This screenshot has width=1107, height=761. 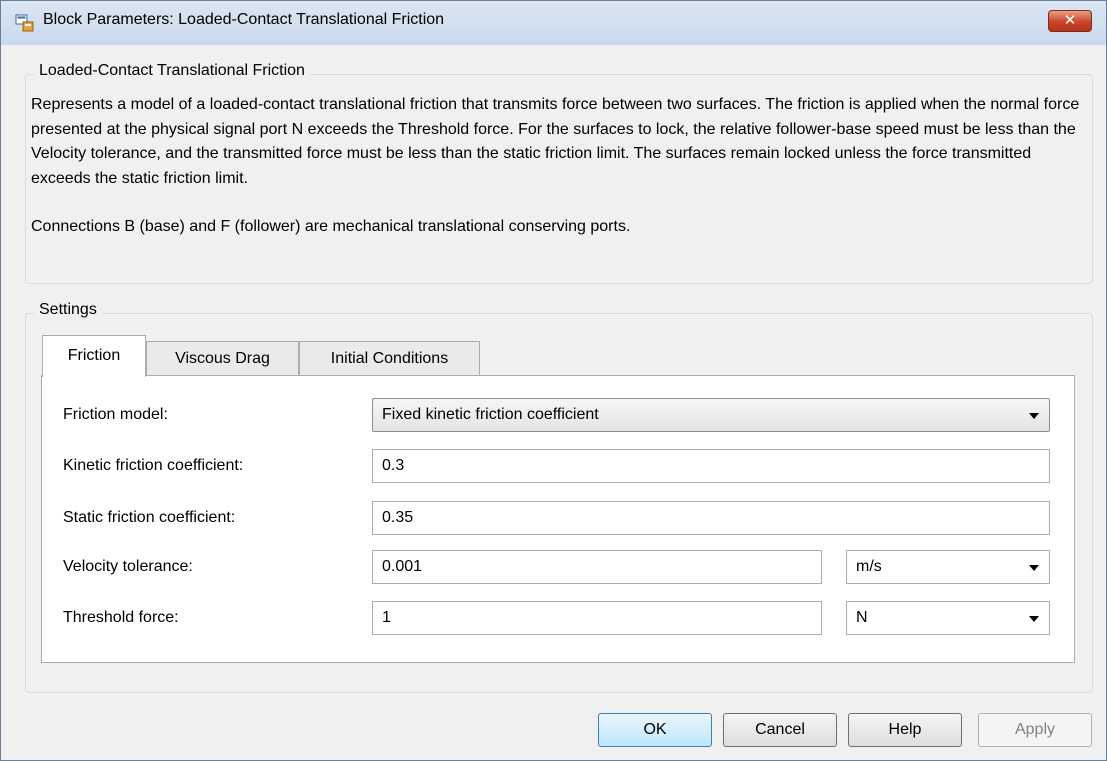 What do you see at coordinates (398, 517) in the screenshot?
I see `static-coef-value: 0.35` at bounding box center [398, 517].